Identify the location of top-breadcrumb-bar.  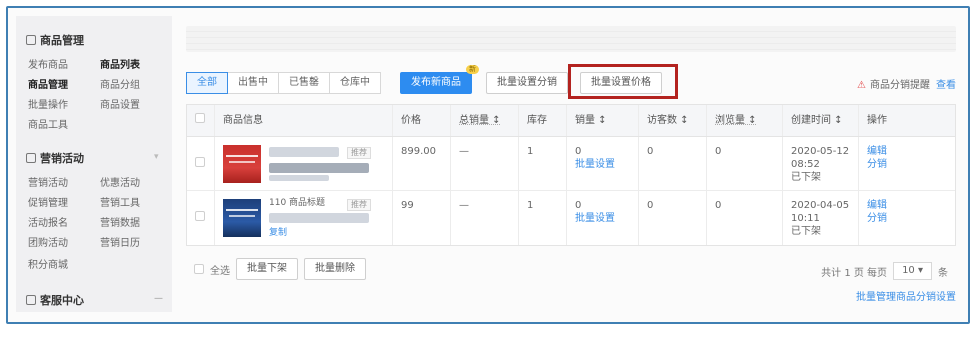
(571, 39).